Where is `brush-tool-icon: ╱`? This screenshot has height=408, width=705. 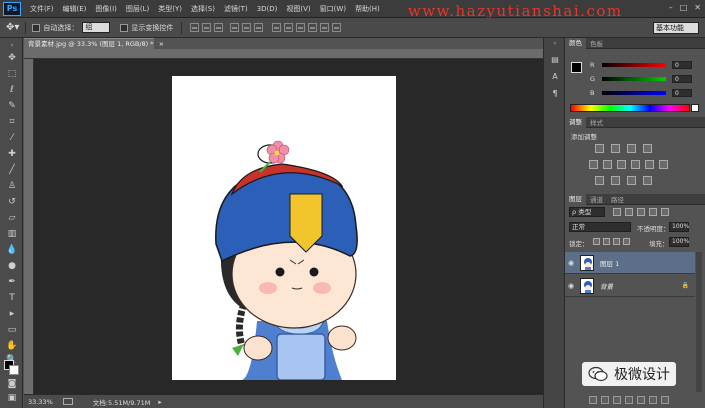 brush-tool-icon: ╱ is located at coordinates (12, 170).